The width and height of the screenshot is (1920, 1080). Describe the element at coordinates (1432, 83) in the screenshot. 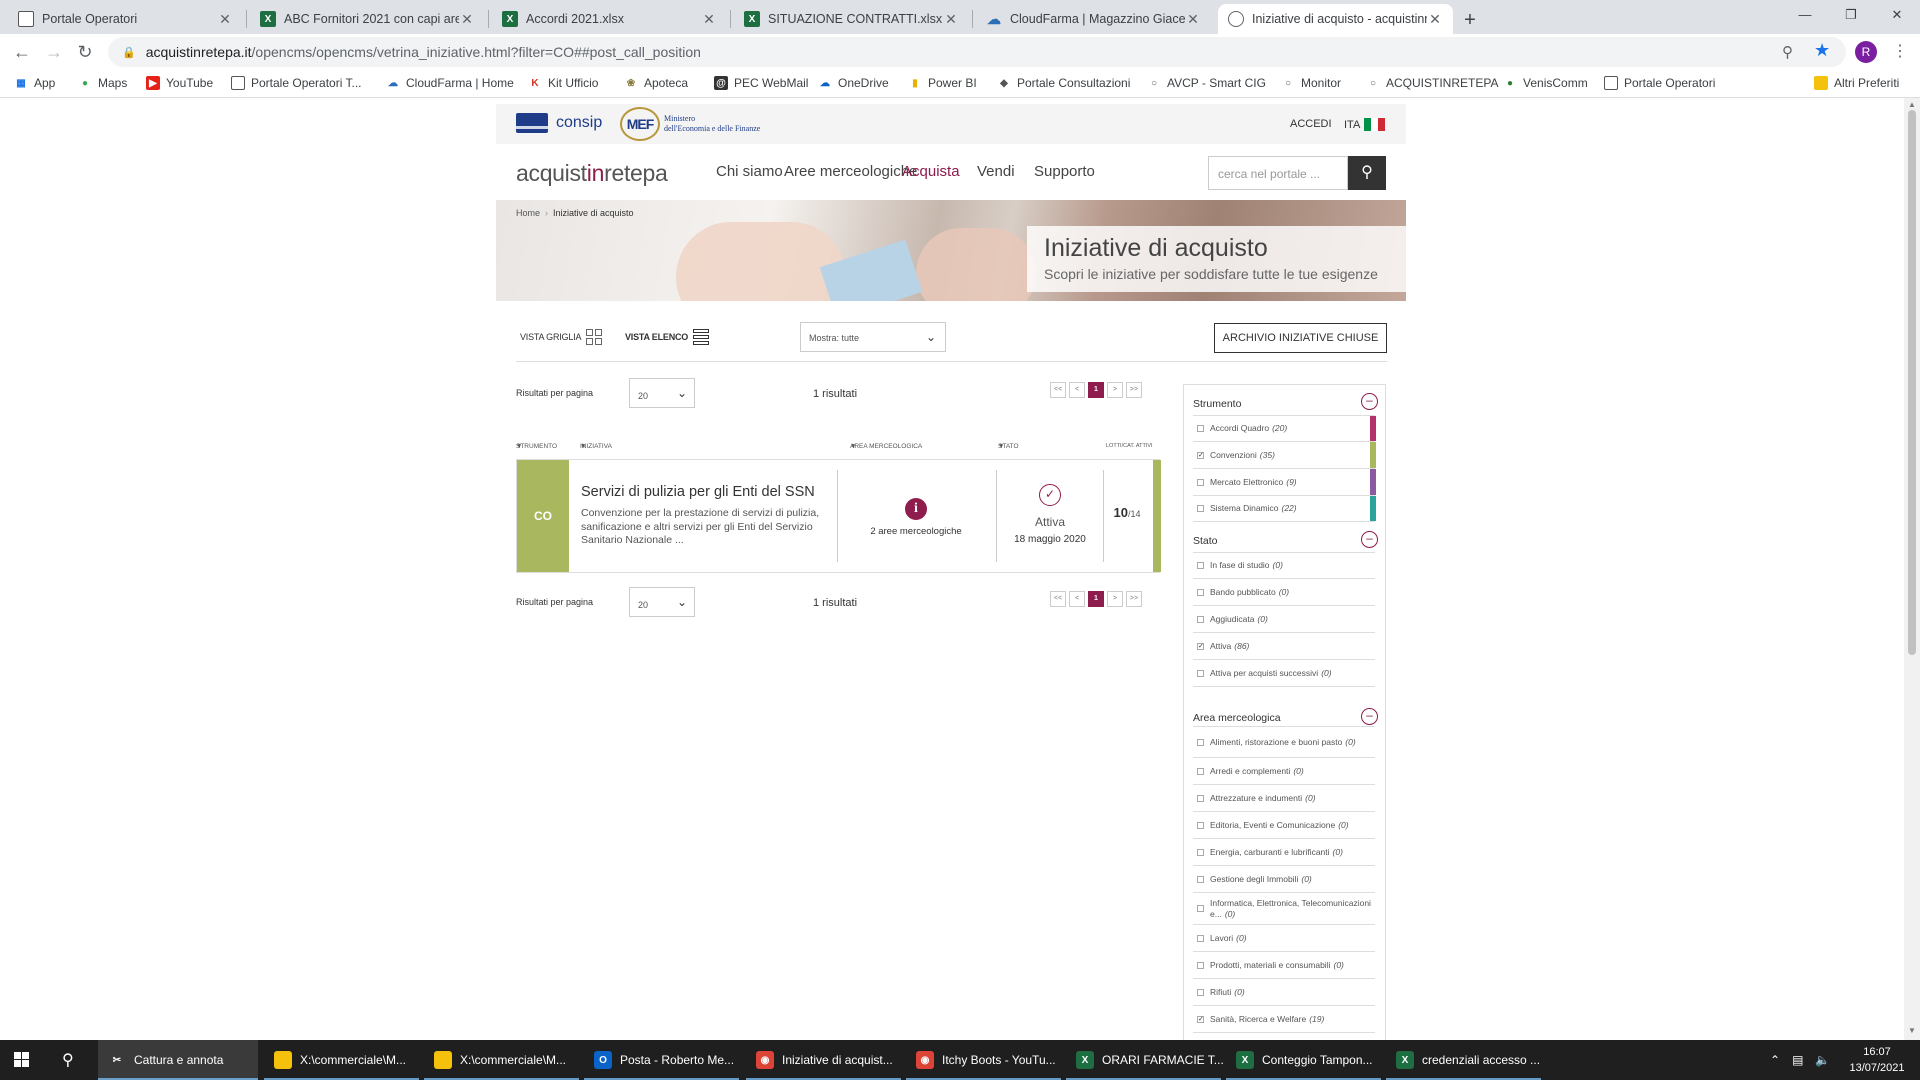

I see `bookmark-item: ○ ACQUISTINRETEPA` at that location.